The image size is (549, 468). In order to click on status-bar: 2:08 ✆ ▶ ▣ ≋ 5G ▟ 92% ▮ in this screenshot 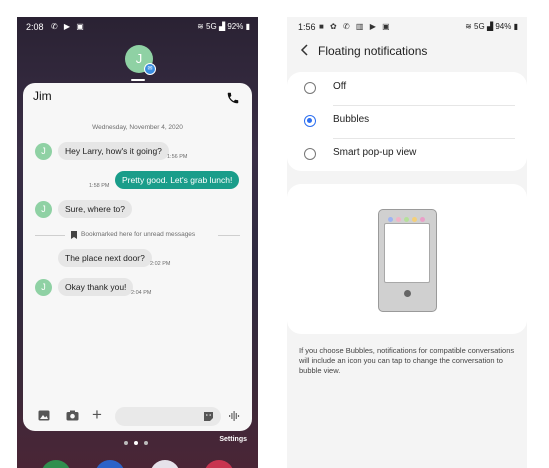, I will do `click(137, 27)`.